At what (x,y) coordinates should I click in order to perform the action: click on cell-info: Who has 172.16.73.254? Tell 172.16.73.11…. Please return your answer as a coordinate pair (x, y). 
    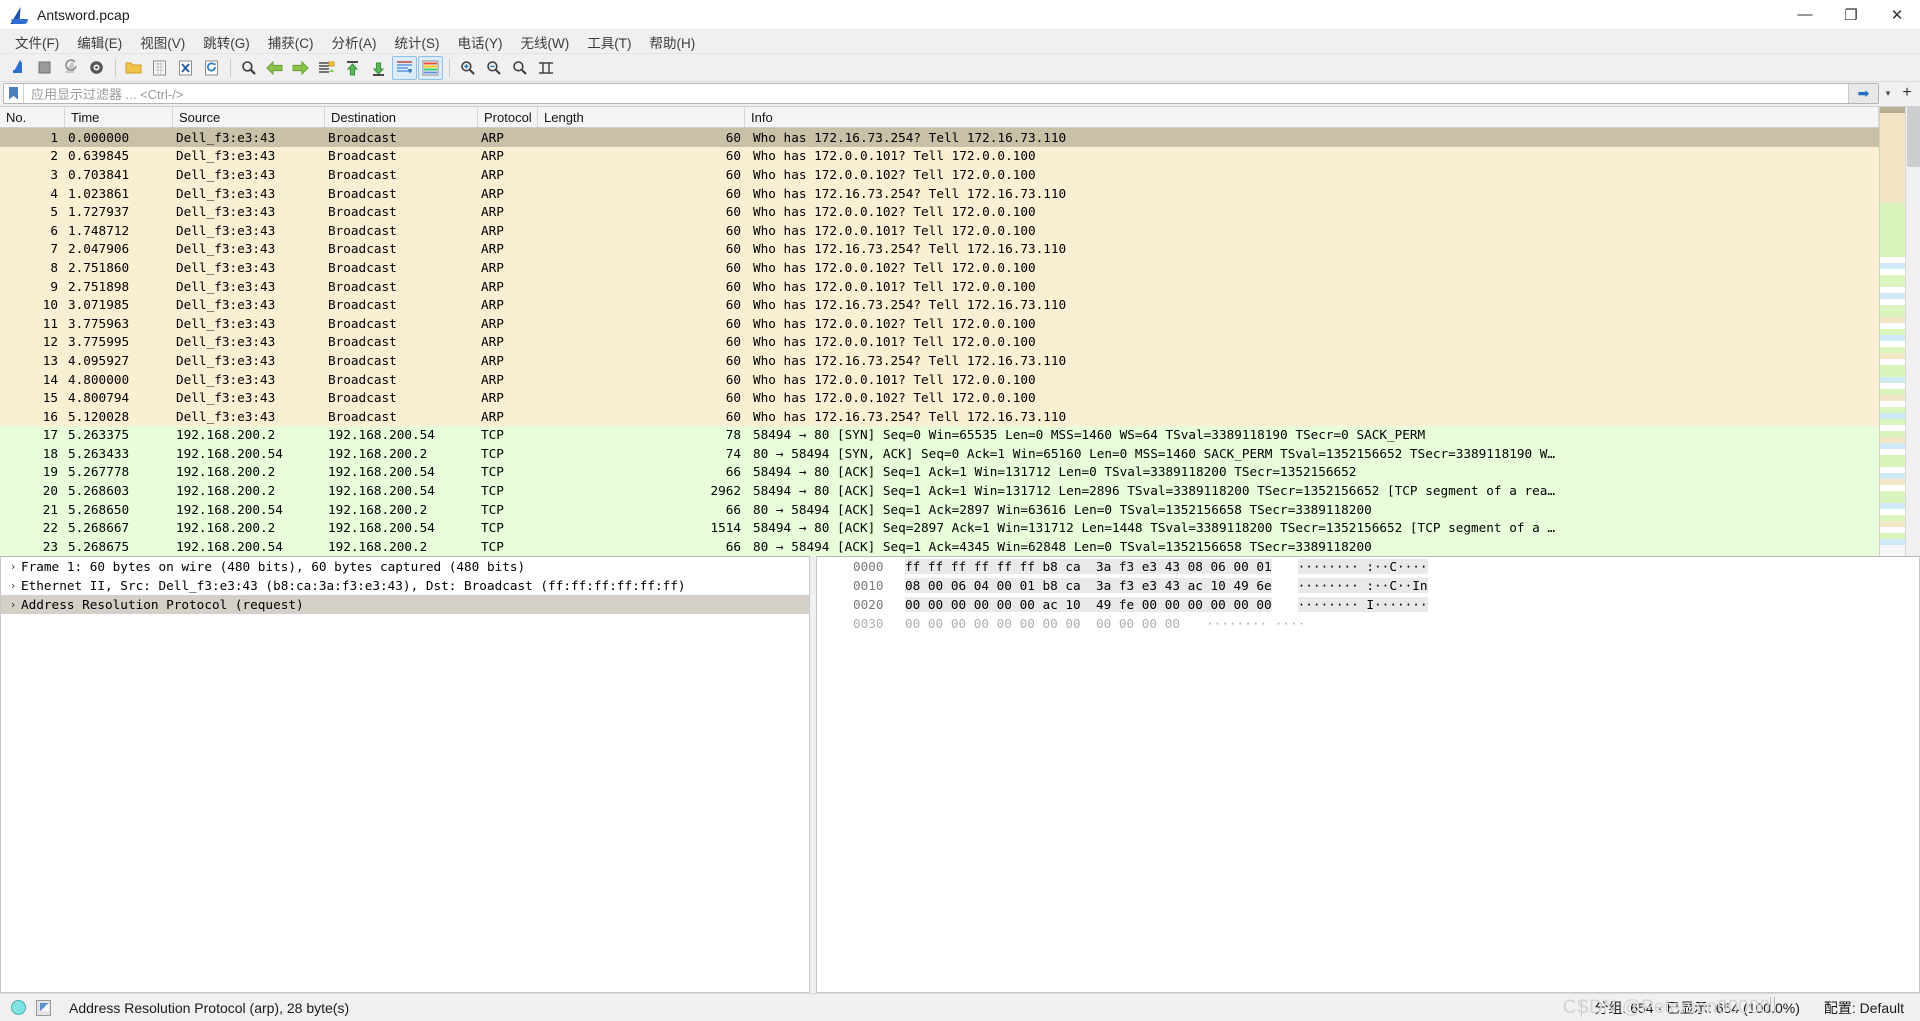
    Looking at the image, I should click on (910, 360).